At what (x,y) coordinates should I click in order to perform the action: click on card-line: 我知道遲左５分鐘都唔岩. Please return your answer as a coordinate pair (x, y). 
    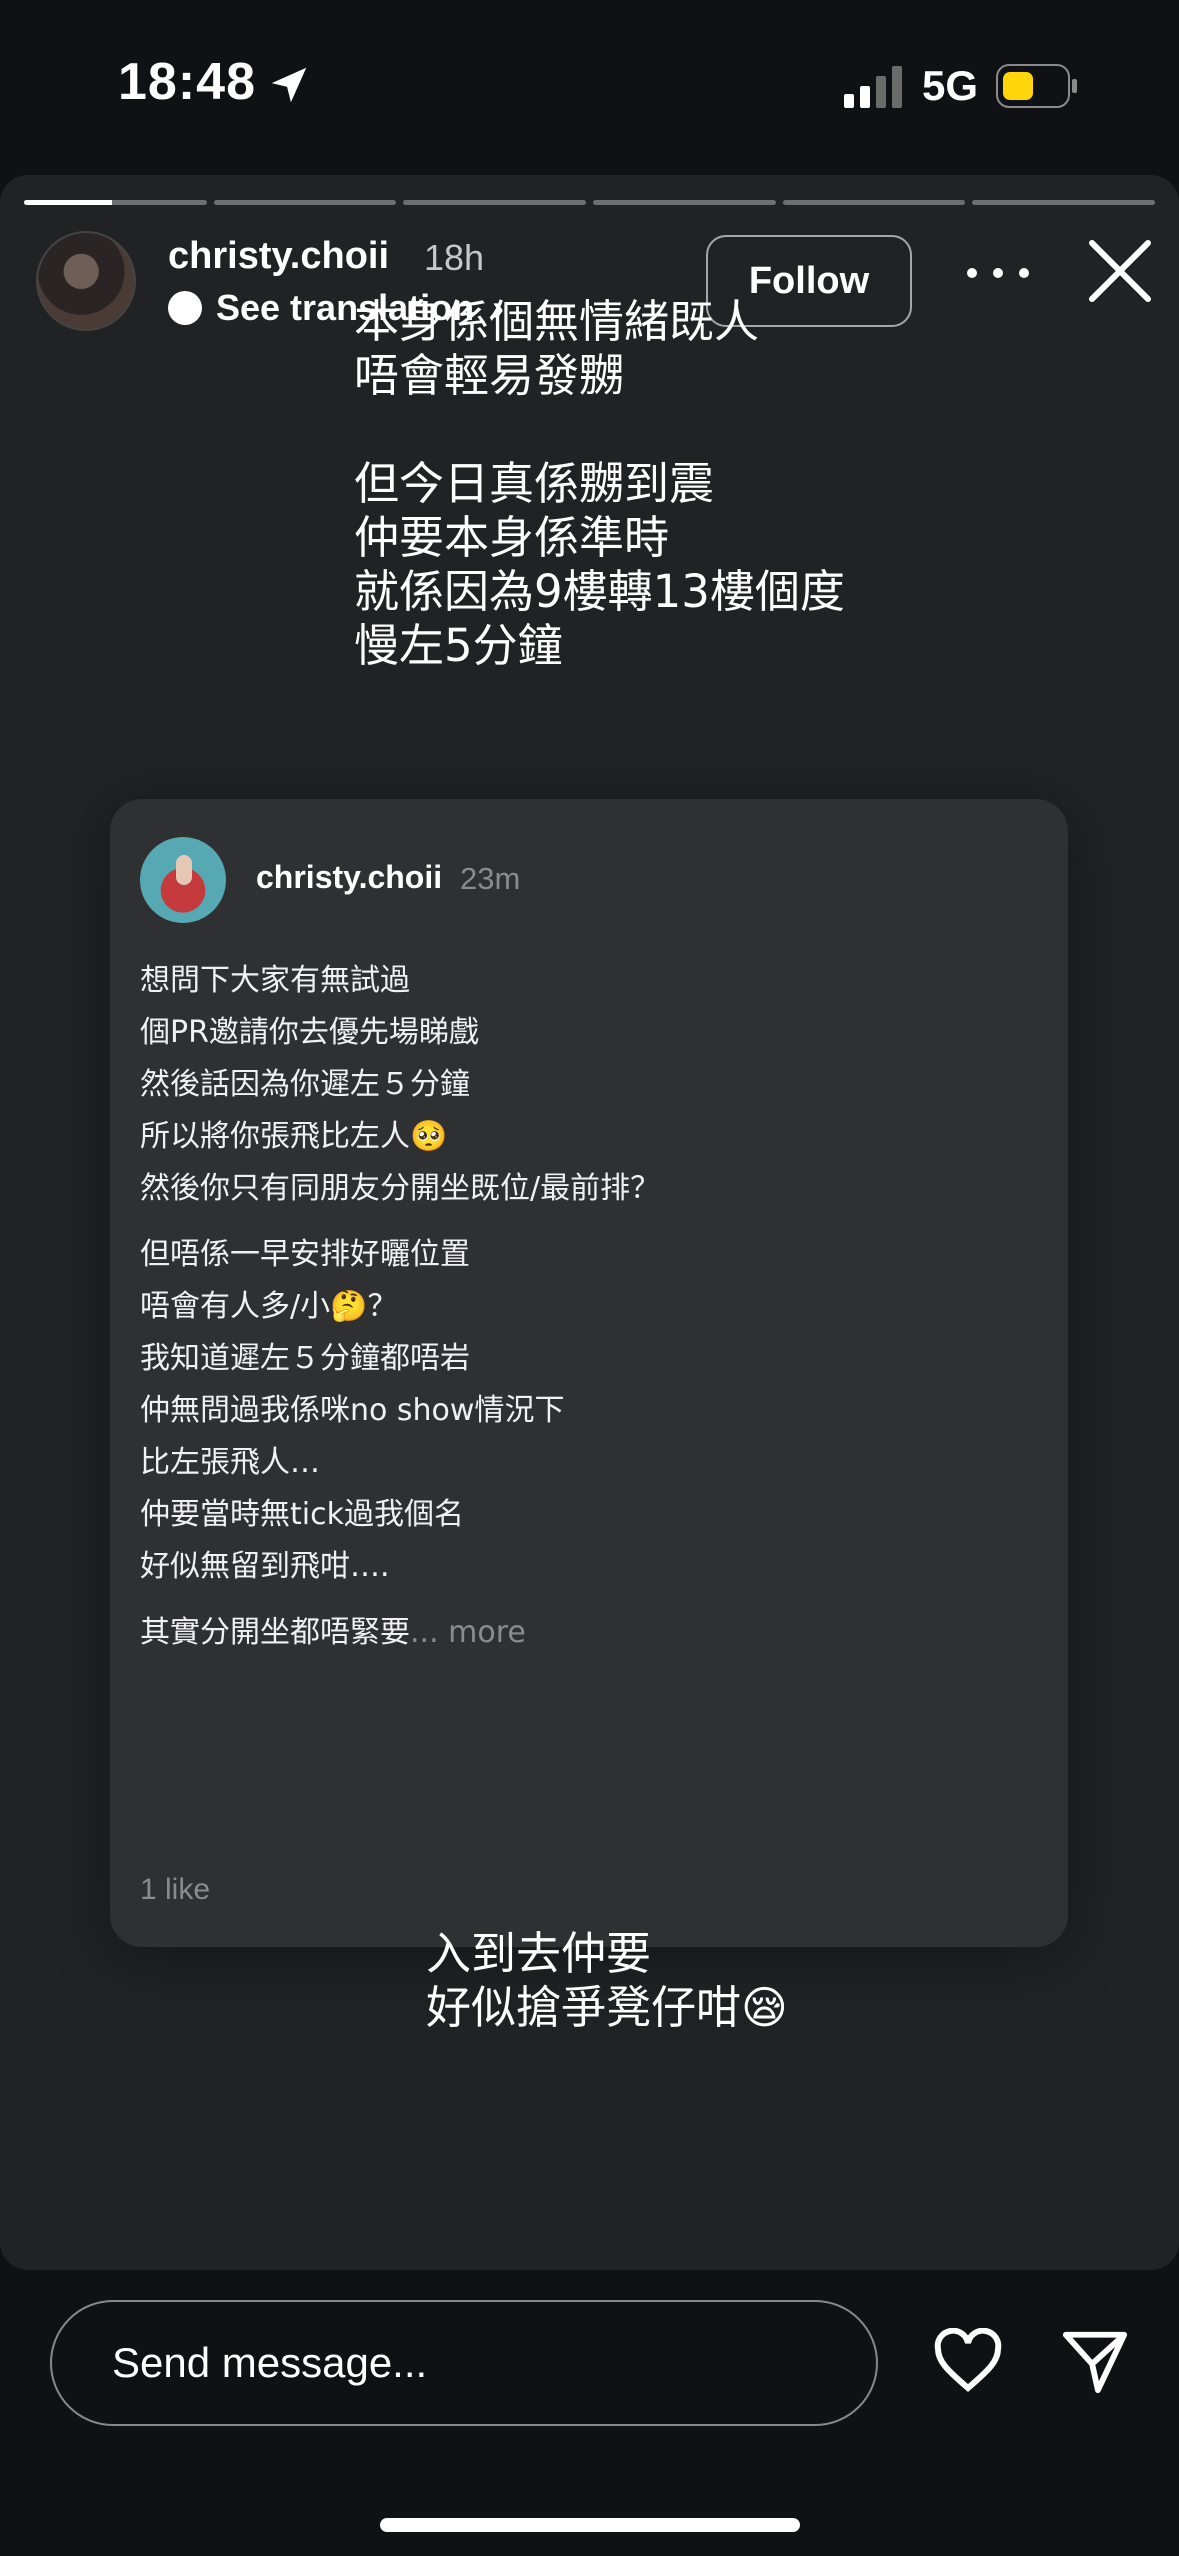
    Looking at the image, I should click on (305, 1358).